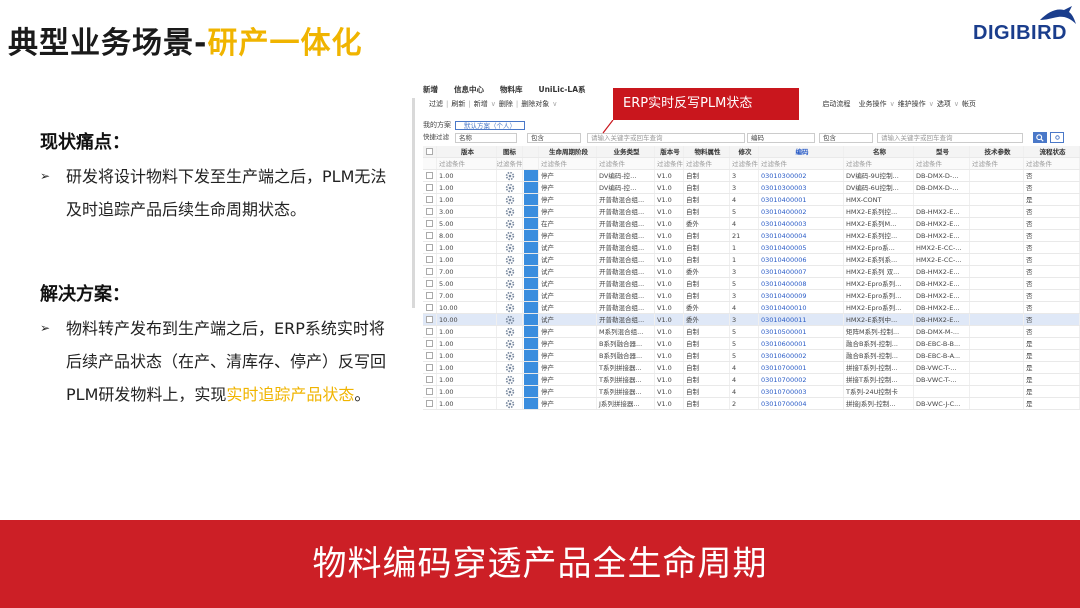  Describe the element at coordinates (801, 151) in the screenshot. I see `col-header: 编码` at that location.